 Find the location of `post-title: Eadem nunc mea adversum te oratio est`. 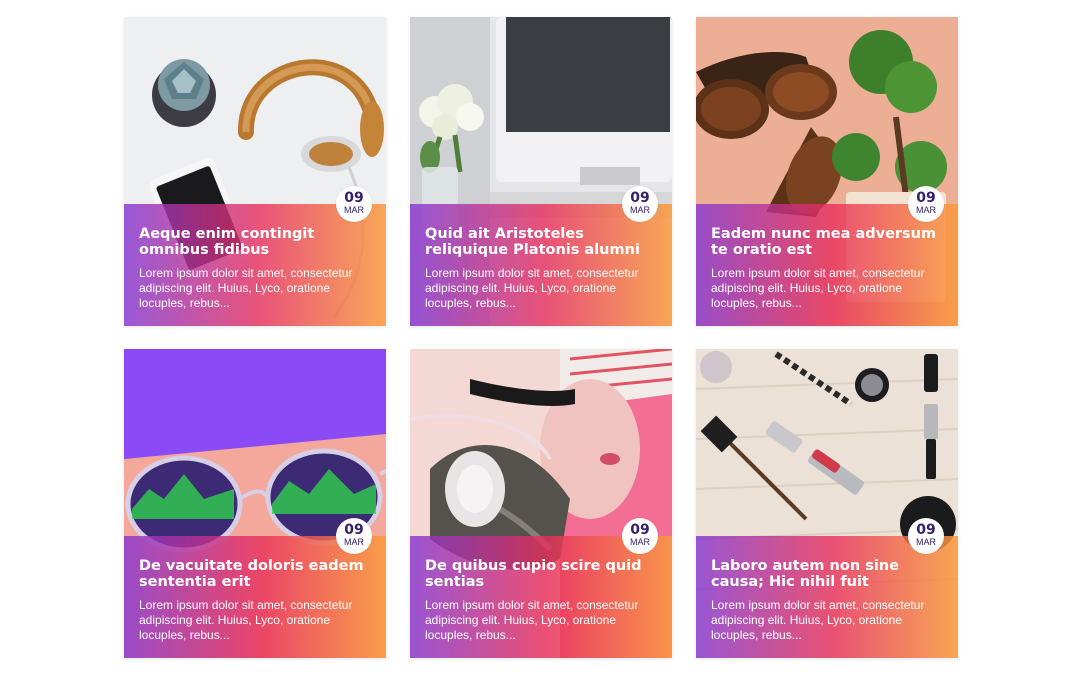

post-title: Eadem nunc mea adversum te oratio est is located at coordinates (828, 242).